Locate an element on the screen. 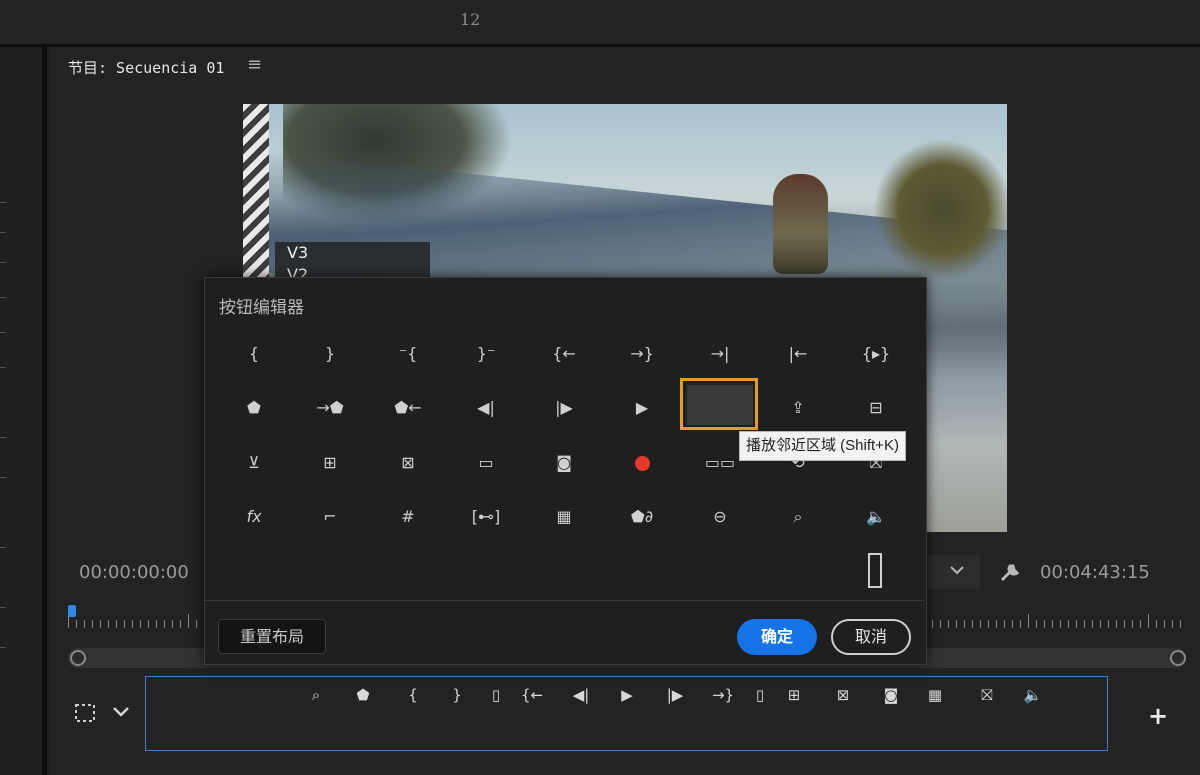 Image resolution: width=1200 pixels, height=775 pixels. transport-button-3: { is located at coordinates (413, 695).